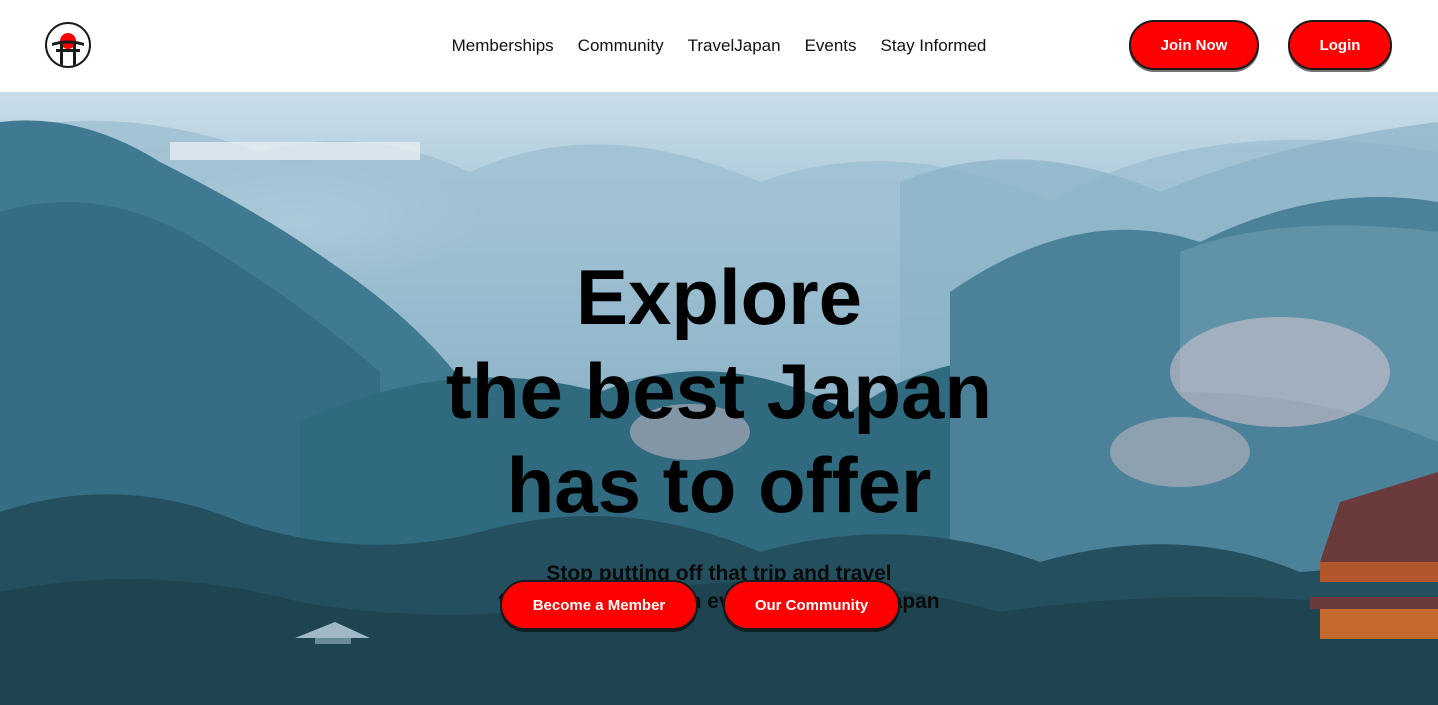 This screenshot has height=705, width=1438. I want to click on hero-title-line-2: the best Japan, so click(719, 391).